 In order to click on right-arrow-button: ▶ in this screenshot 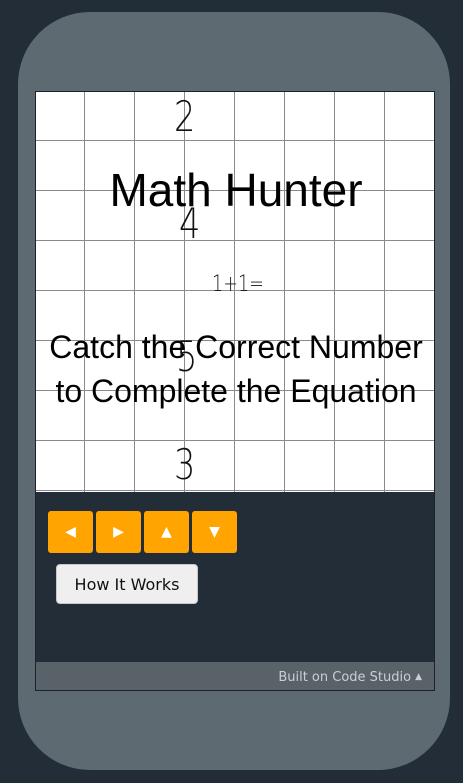, I will do `click(118, 532)`.